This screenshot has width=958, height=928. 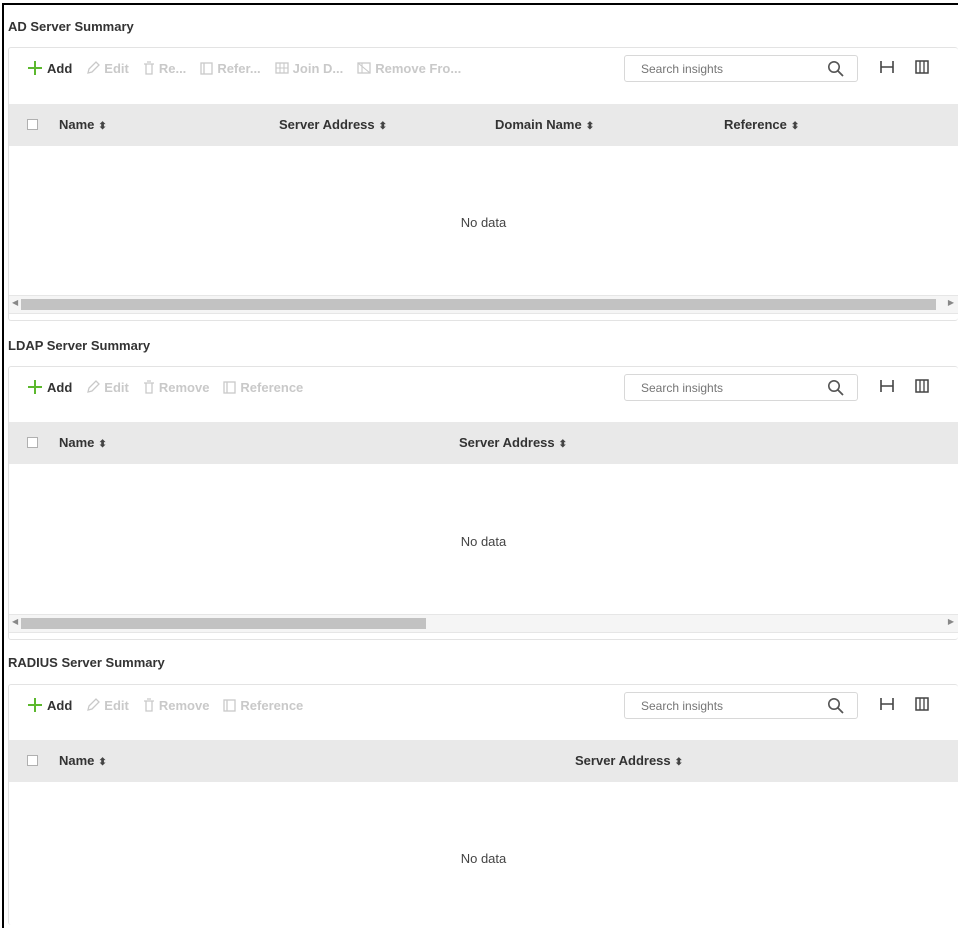 I want to click on ldap-add-button: Add, so click(x=49, y=387).